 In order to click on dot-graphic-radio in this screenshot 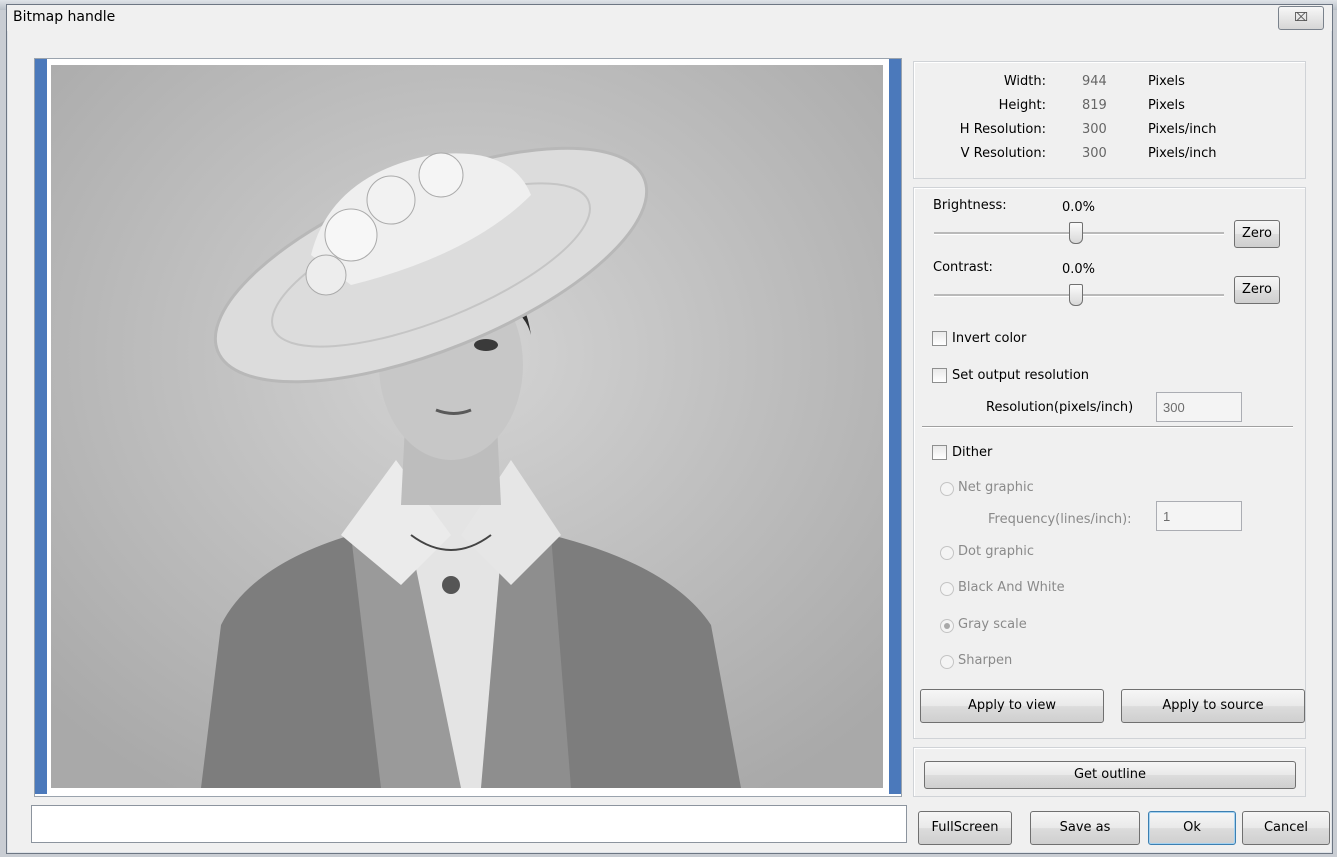, I will do `click(947, 553)`.